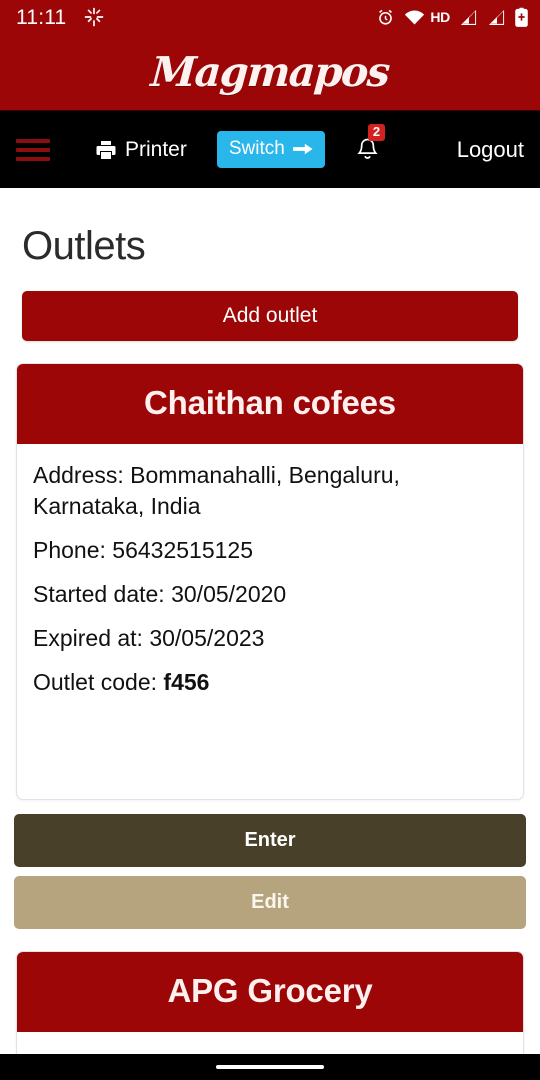 The width and height of the screenshot is (540, 1080). Describe the element at coordinates (156, 149) in the screenshot. I see `printer-label: Printer` at that location.